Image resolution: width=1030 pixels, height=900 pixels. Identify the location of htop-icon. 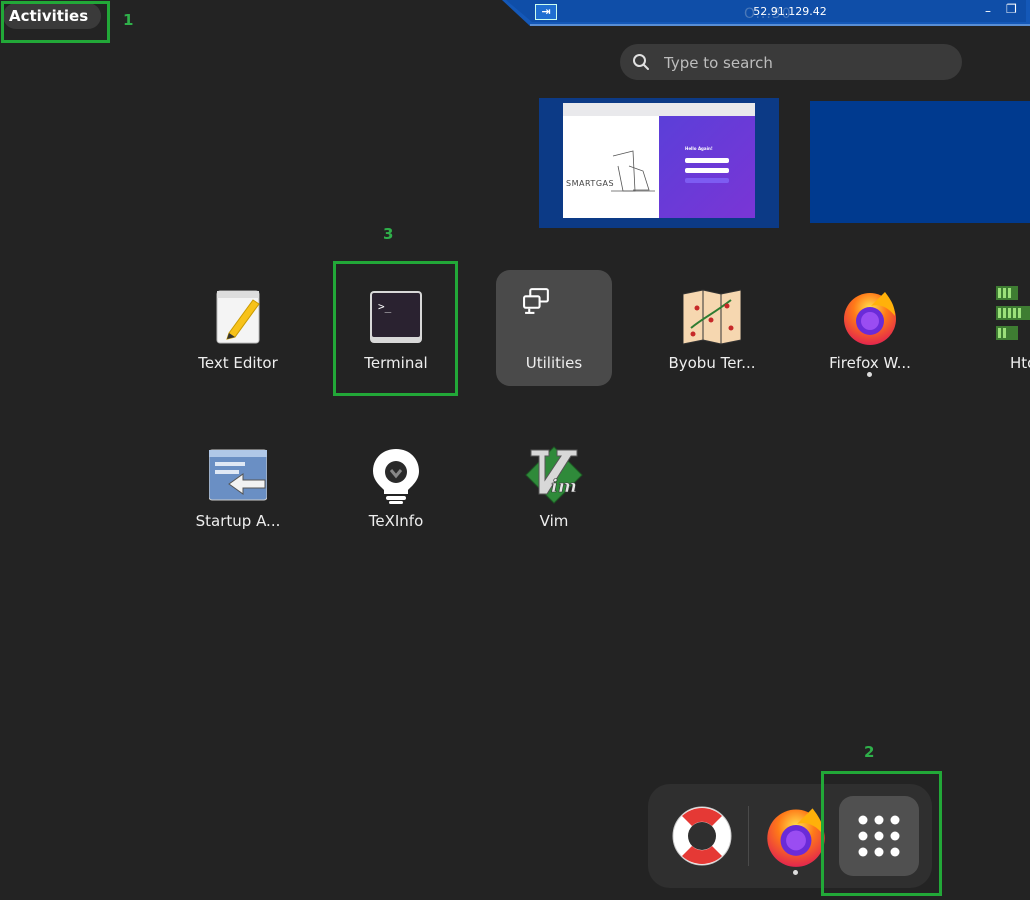
(1013, 313).